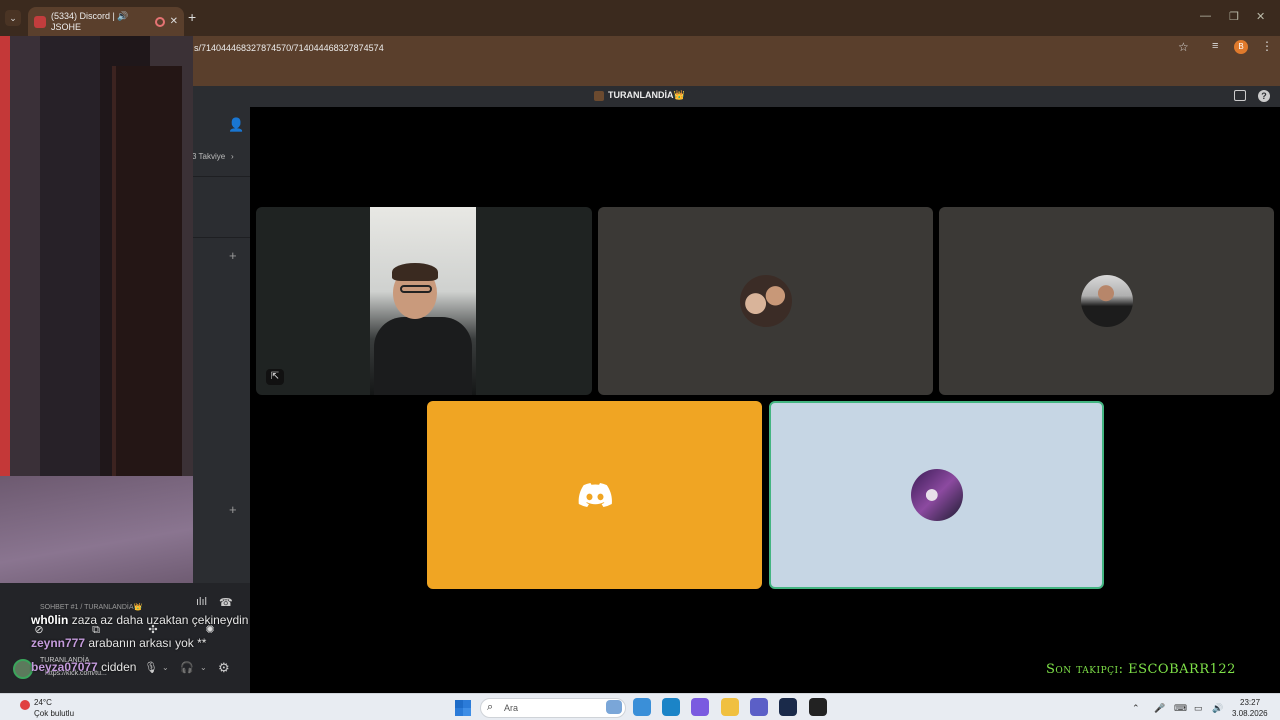 The height and width of the screenshot is (720, 1280). I want to click on microphone-tray-icon: 🎤, so click(1159, 708).